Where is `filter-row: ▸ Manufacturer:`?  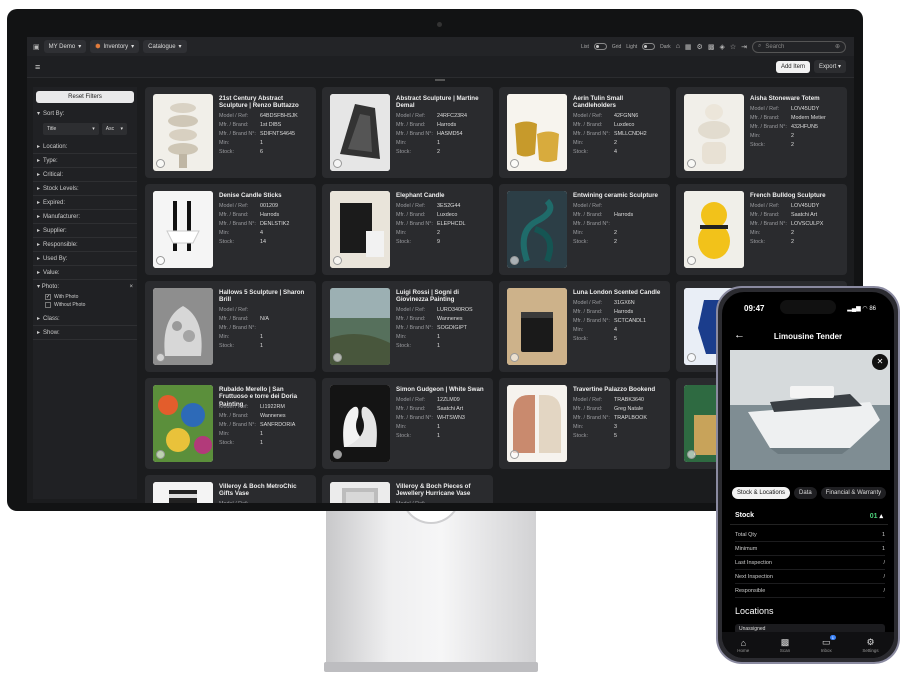
filter-row: ▸ Manufacturer: is located at coordinates (85, 217).